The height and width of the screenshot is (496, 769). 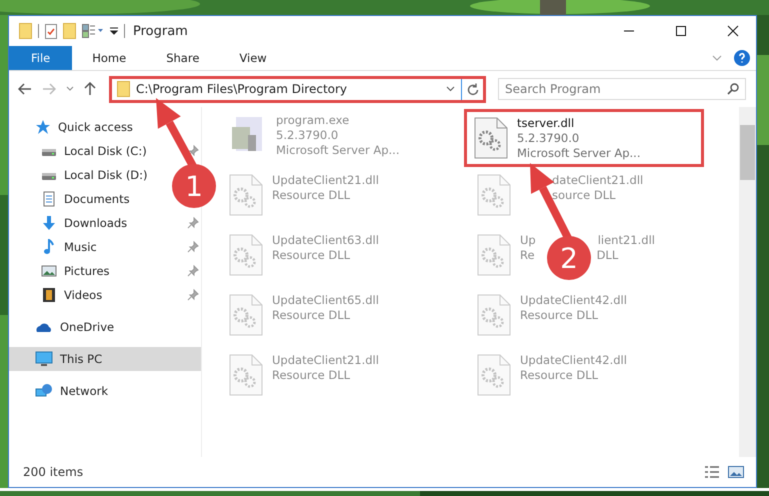 What do you see at coordinates (183, 58) in the screenshot?
I see `ribbon-tab: Share` at bounding box center [183, 58].